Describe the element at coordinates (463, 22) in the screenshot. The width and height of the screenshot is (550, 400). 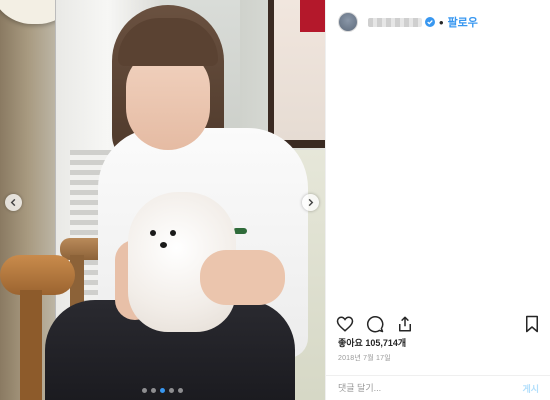
I see `follow-button: 팔로우` at that location.